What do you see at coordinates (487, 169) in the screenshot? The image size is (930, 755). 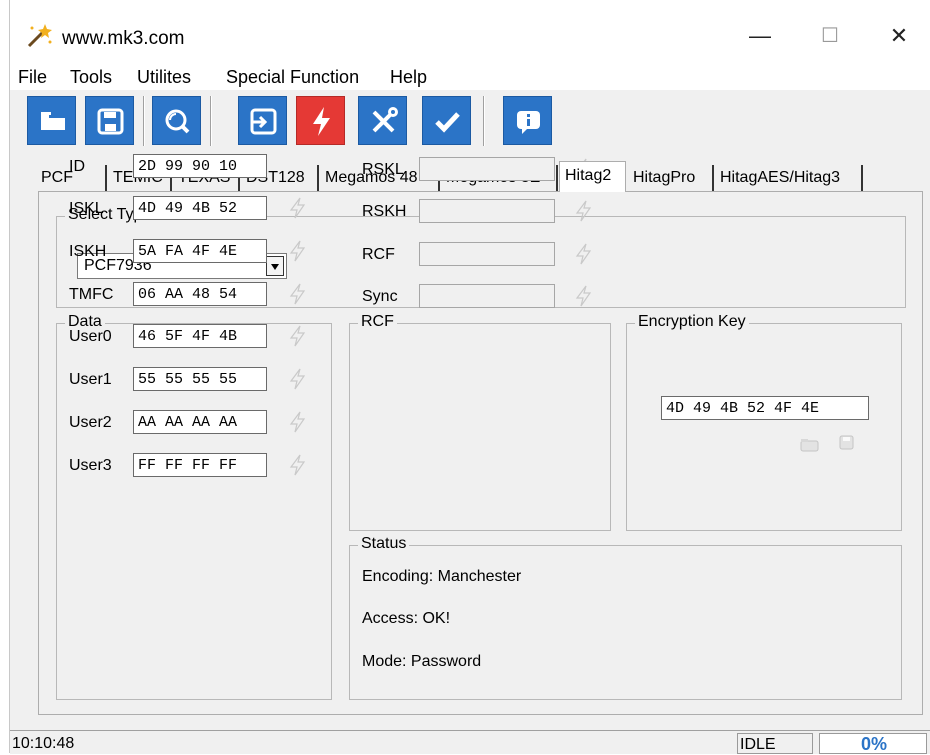 I see `rcf-field-rskl` at bounding box center [487, 169].